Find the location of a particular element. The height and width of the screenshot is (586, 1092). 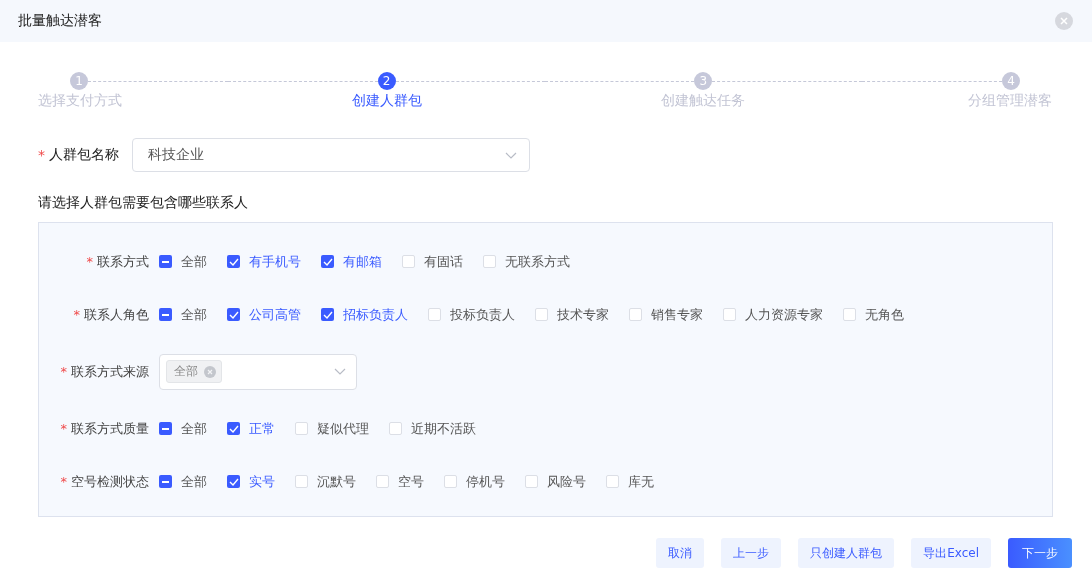

checkbox-label: 实号 is located at coordinates (262, 481).